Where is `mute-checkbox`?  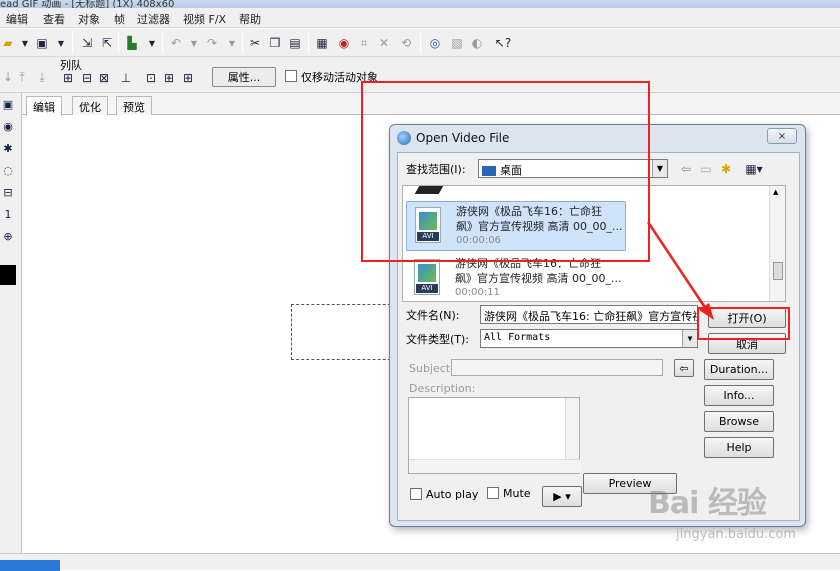 mute-checkbox is located at coordinates (493, 493).